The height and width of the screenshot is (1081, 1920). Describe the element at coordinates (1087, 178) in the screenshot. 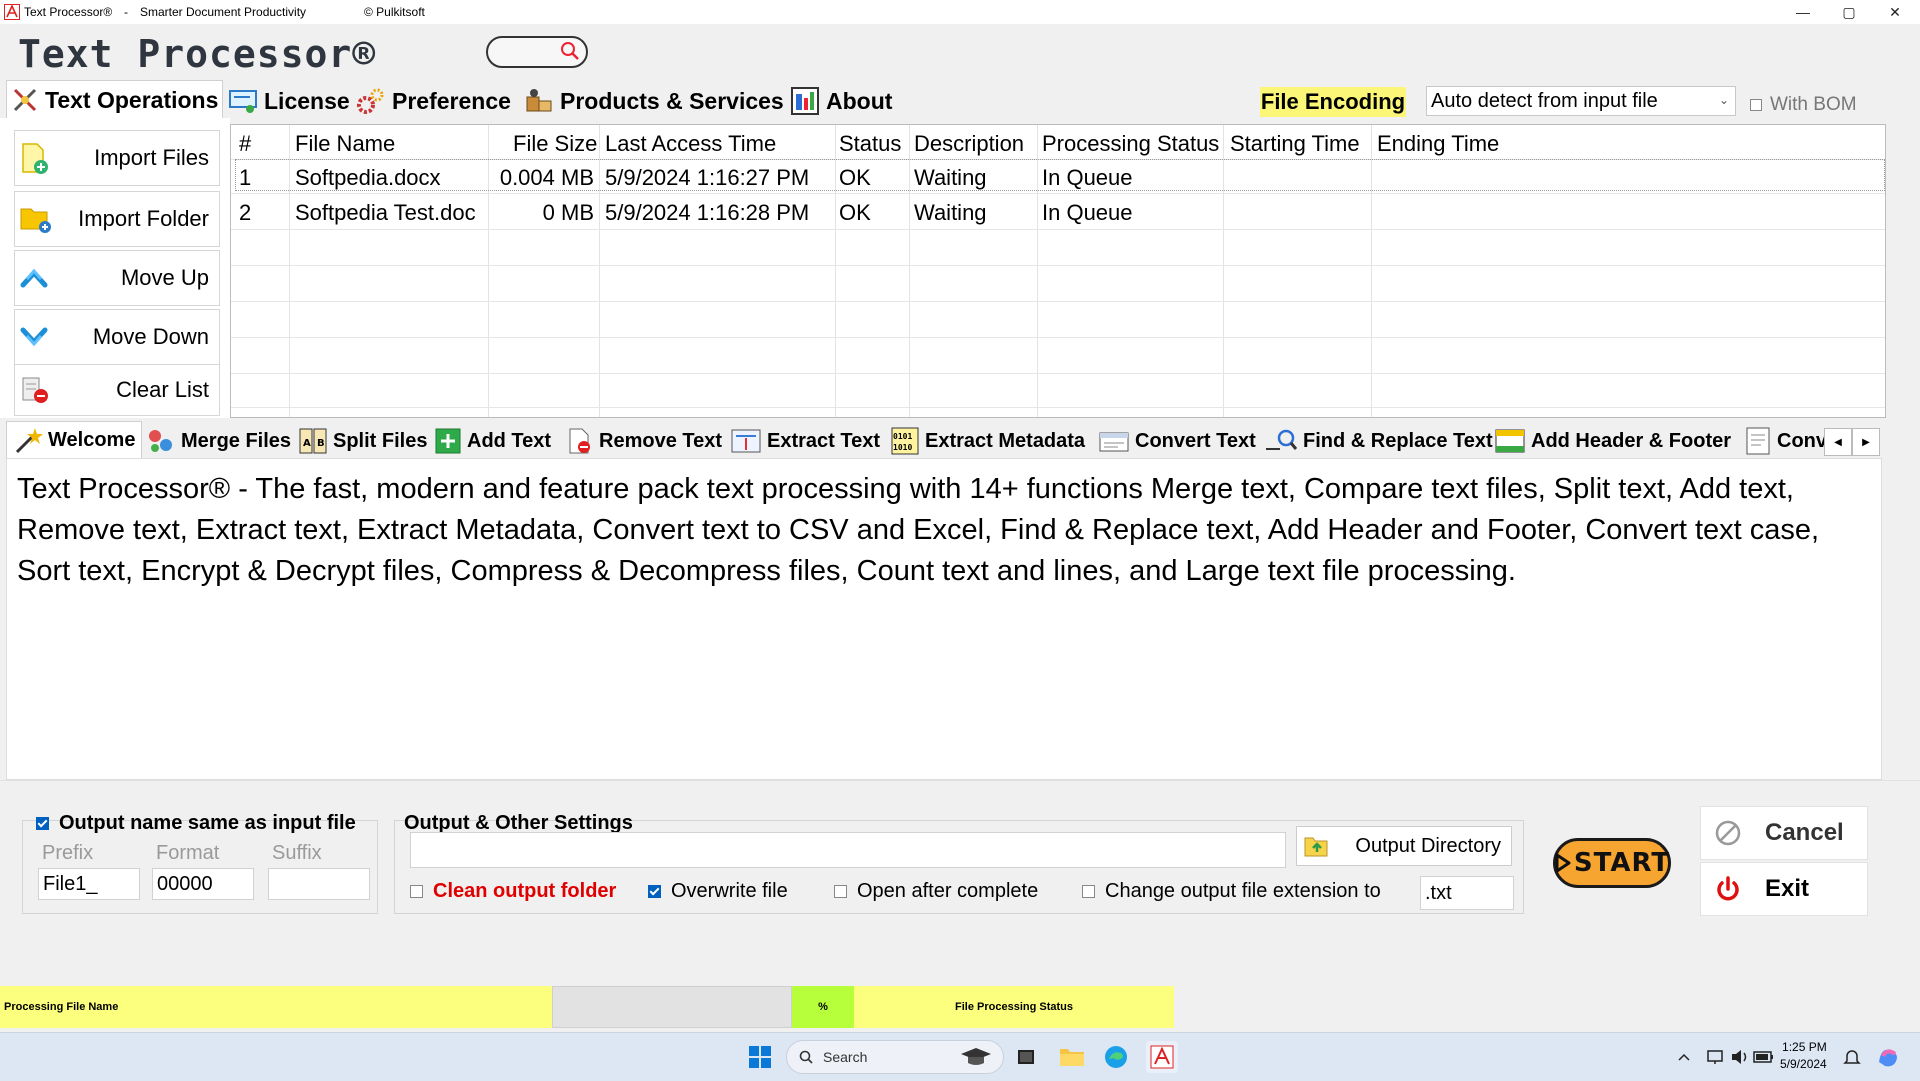

I see `table-row-1-processing-status: In Queue` at that location.